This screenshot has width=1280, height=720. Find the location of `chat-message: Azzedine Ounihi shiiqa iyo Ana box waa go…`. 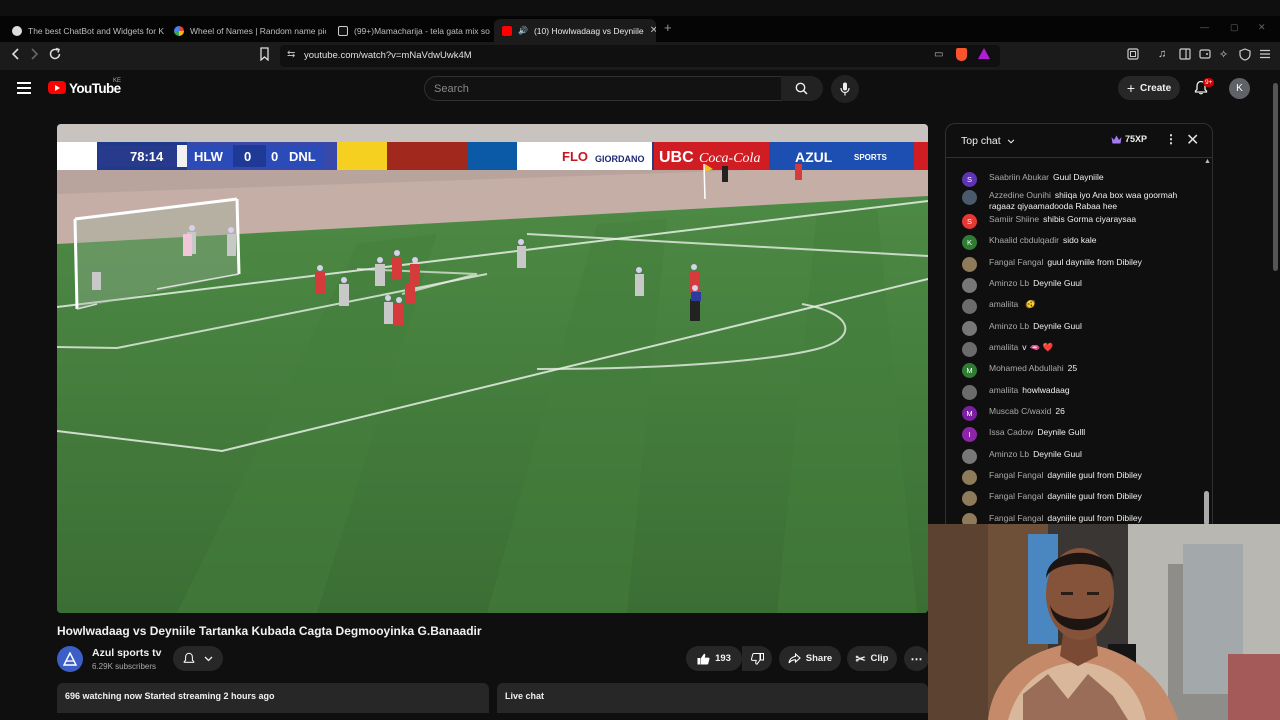

chat-message: Azzedine Ounihi shiiqa iyo Ana box waa go… is located at coordinates (1078, 200).